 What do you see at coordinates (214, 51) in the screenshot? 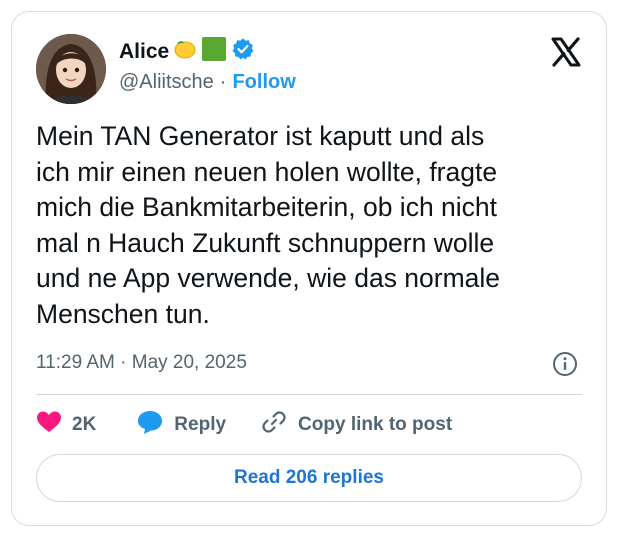
I see `green-square-icon` at bounding box center [214, 51].